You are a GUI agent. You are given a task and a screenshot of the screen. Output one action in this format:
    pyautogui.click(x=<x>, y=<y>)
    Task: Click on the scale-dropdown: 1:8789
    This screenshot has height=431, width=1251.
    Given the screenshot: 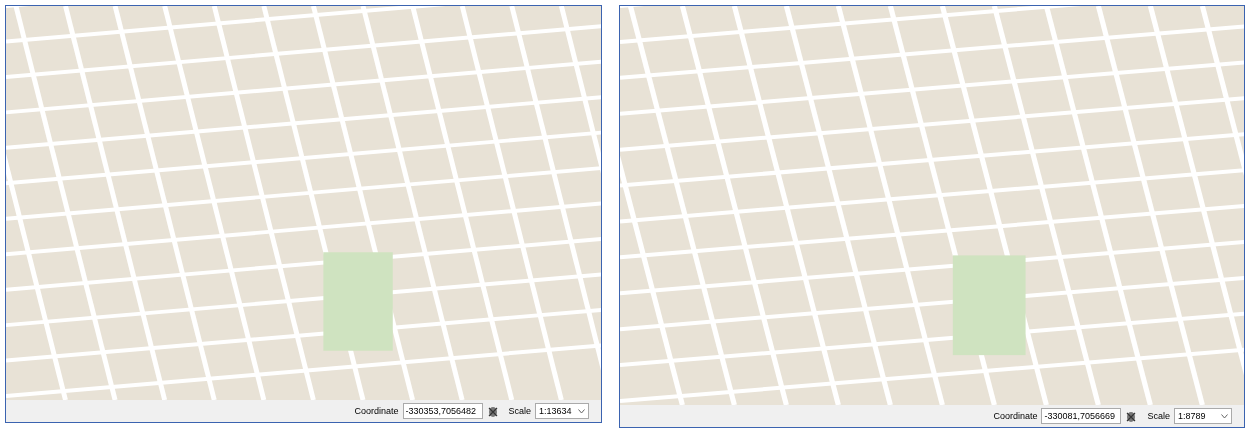 What is the action you would take?
    pyautogui.click(x=1203, y=416)
    